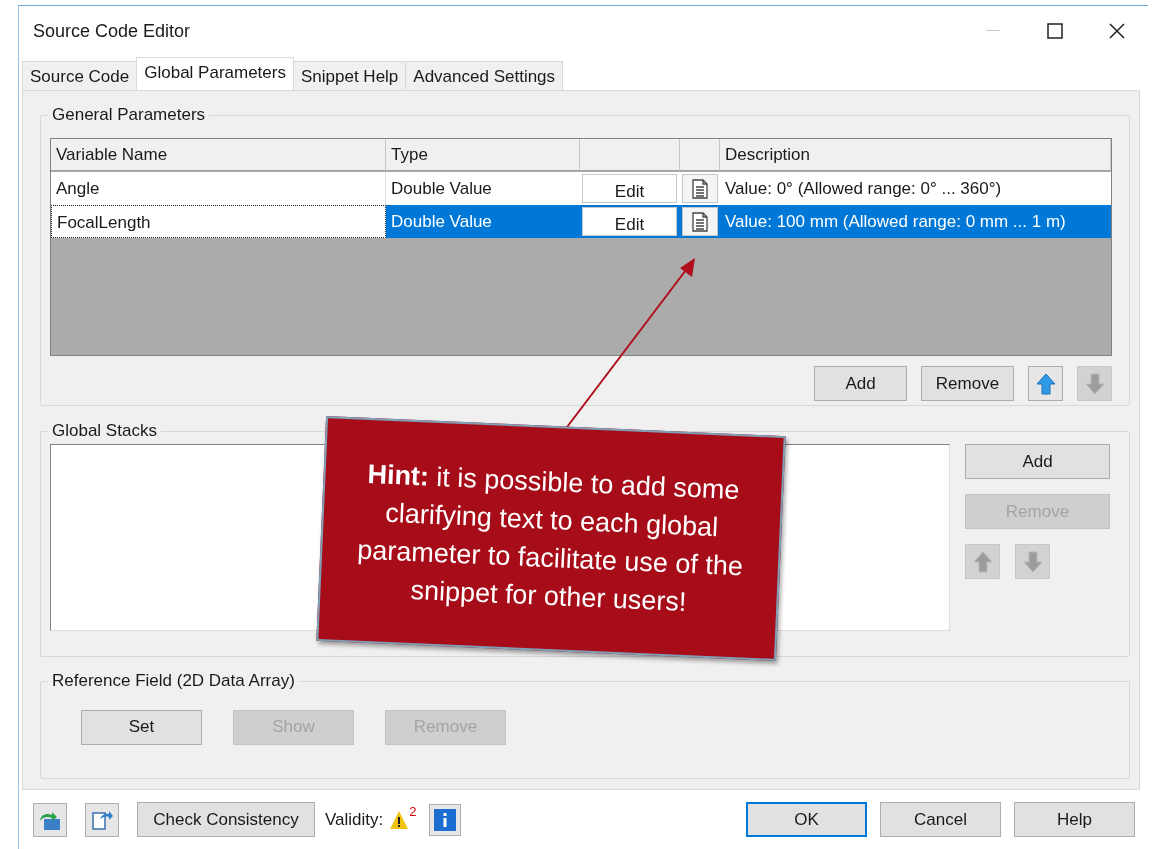  What do you see at coordinates (483, 155) in the screenshot?
I see `column-header: Type` at bounding box center [483, 155].